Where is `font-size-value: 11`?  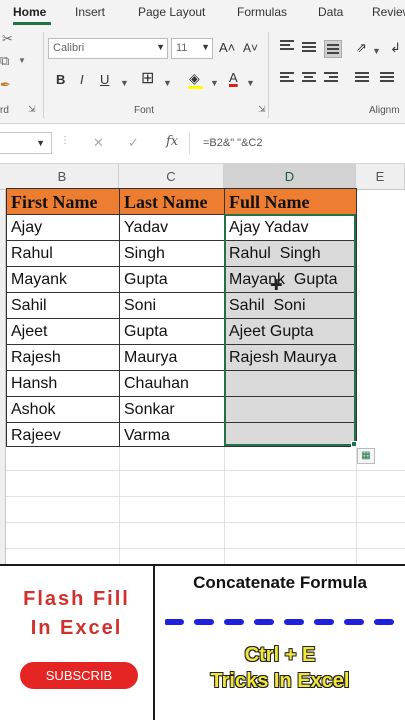
font-size-value: 11 is located at coordinates (182, 48).